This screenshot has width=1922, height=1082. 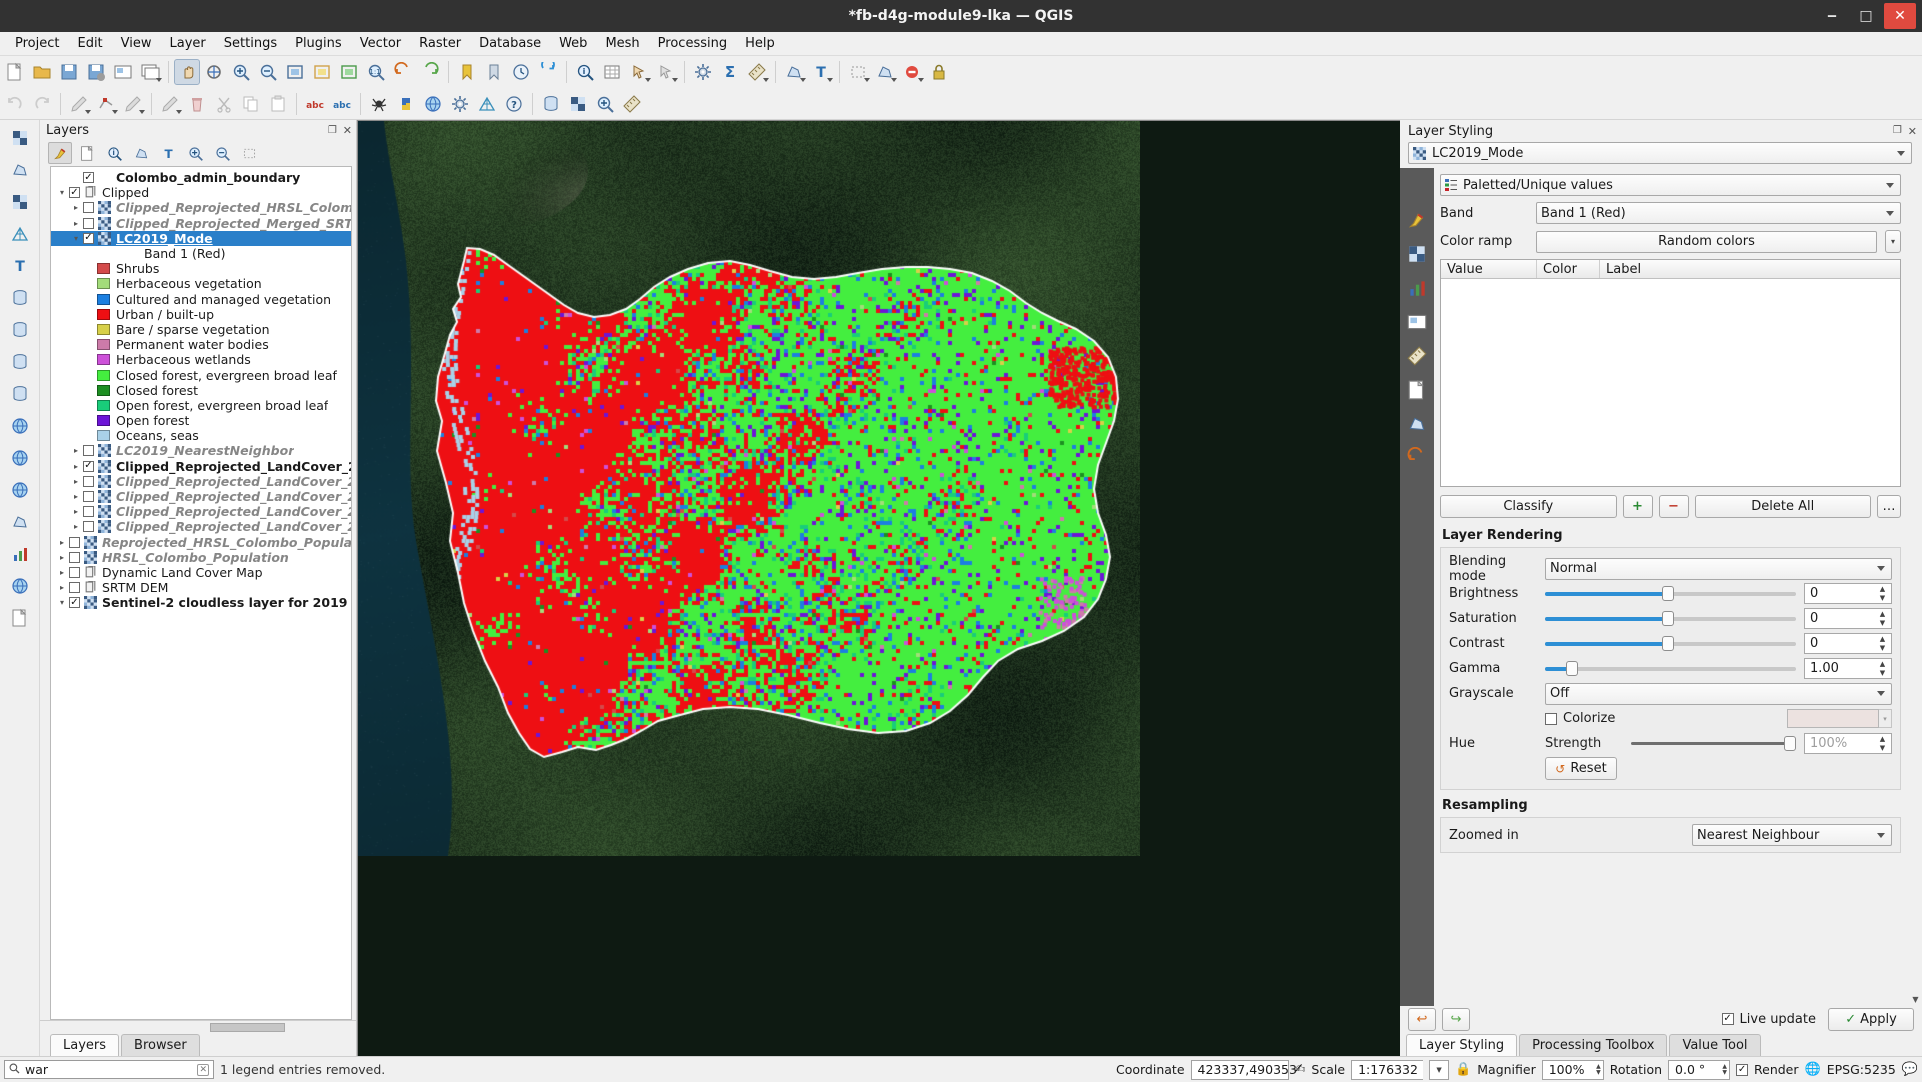 What do you see at coordinates (20, 586) in the screenshot?
I see `add-arcgis-layer-icon` at bounding box center [20, 586].